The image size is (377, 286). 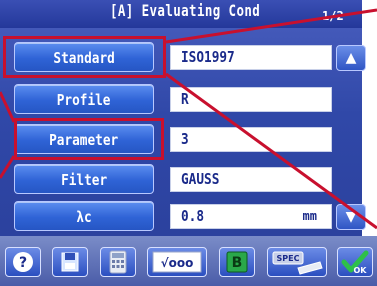 What do you see at coordinates (8, 167) in the screenshot?
I see `callout-line-left-lower` at bounding box center [8, 167].